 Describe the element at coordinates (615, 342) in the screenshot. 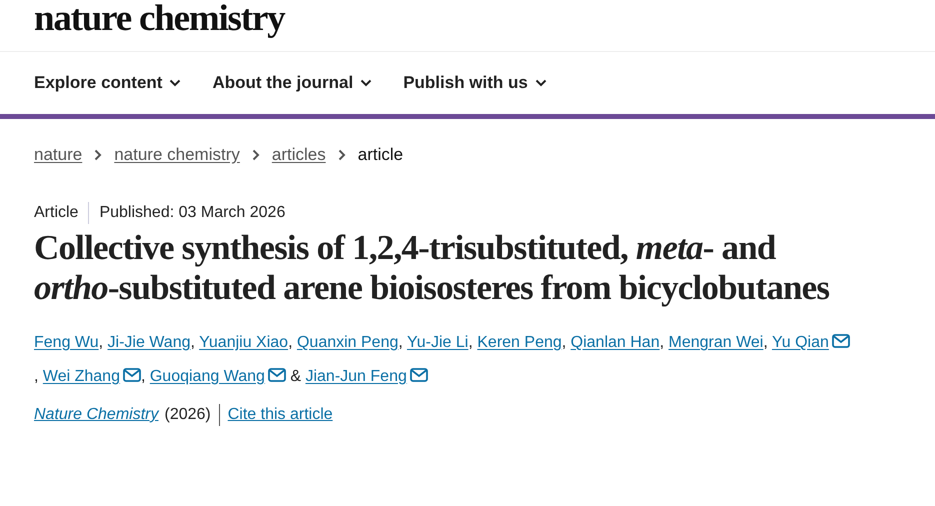

I see `author-link: Qianlan Han` at that location.